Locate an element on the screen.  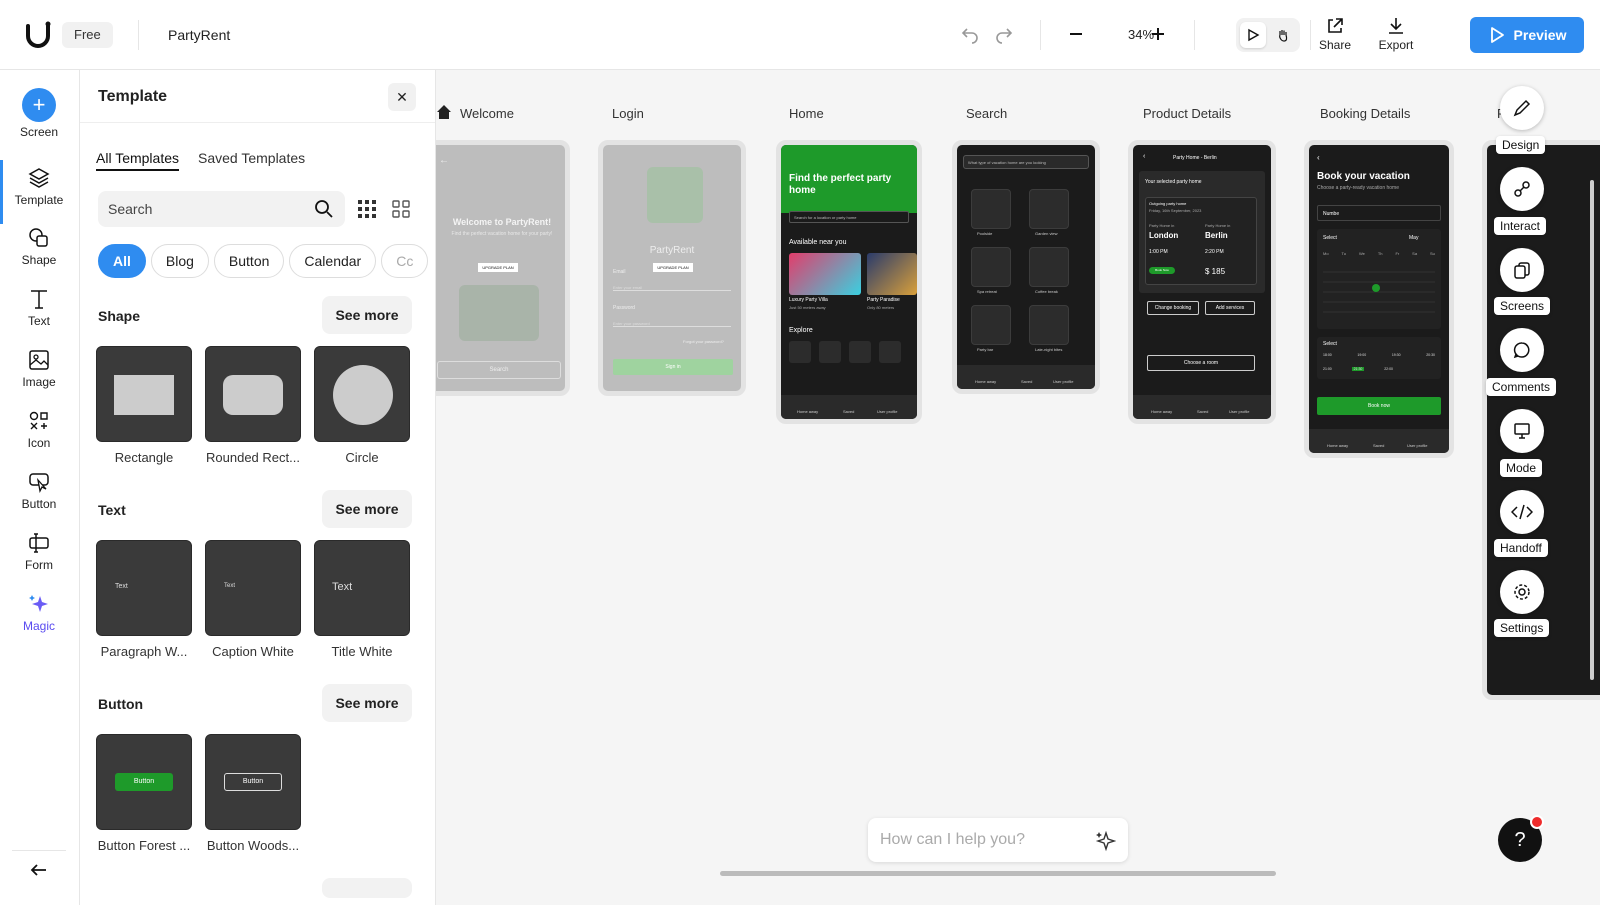
screen-label-welcome: Welcome is located at coordinates (487, 113).